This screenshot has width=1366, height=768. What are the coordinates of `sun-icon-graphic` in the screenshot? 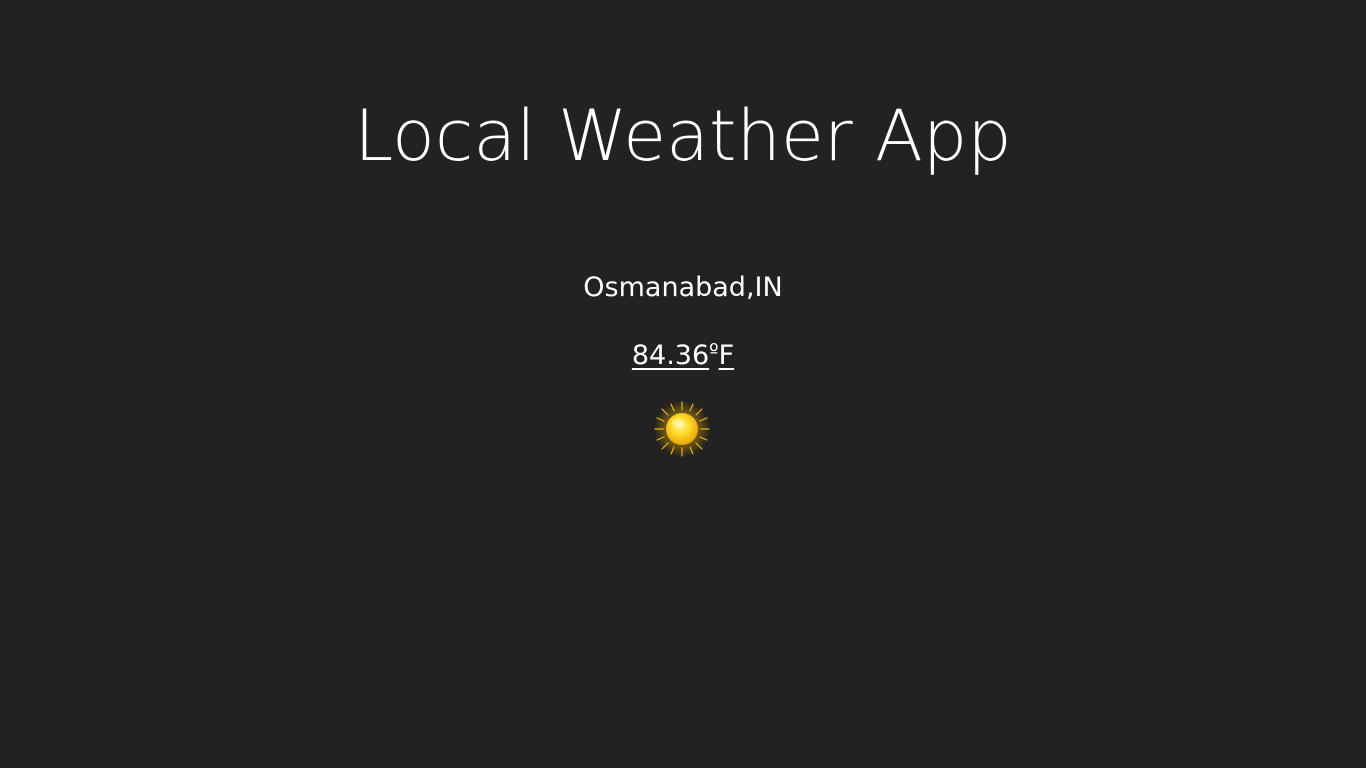 It's located at (682, 429).